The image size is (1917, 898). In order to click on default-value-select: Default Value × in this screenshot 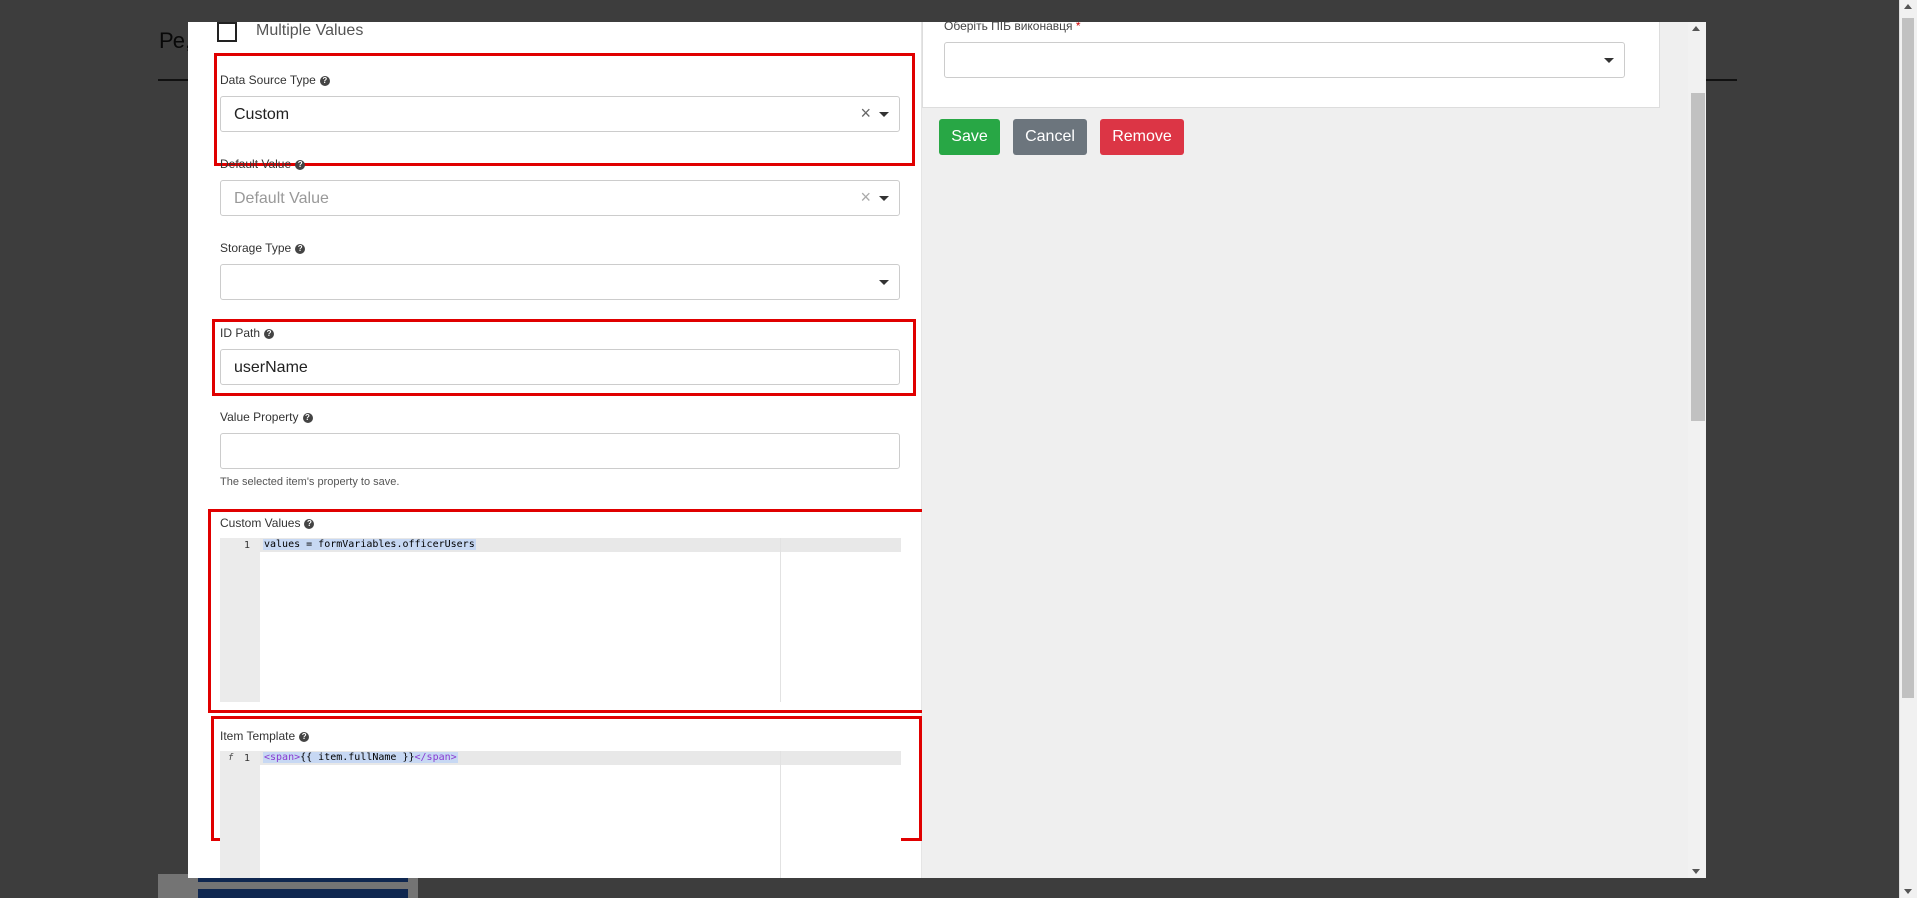, I will do `click(560, 198)`.